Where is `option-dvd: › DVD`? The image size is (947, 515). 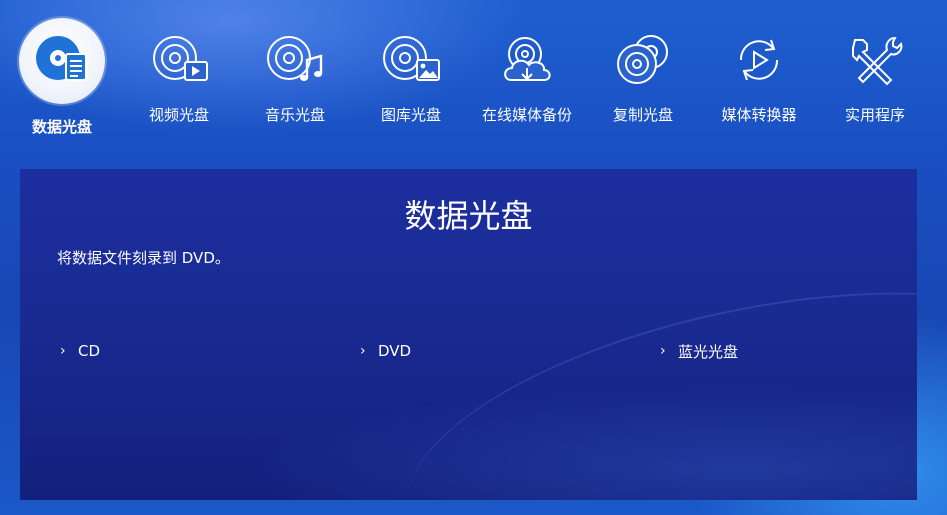
option-dvd: › DVD is located at coordinates (385, 351).